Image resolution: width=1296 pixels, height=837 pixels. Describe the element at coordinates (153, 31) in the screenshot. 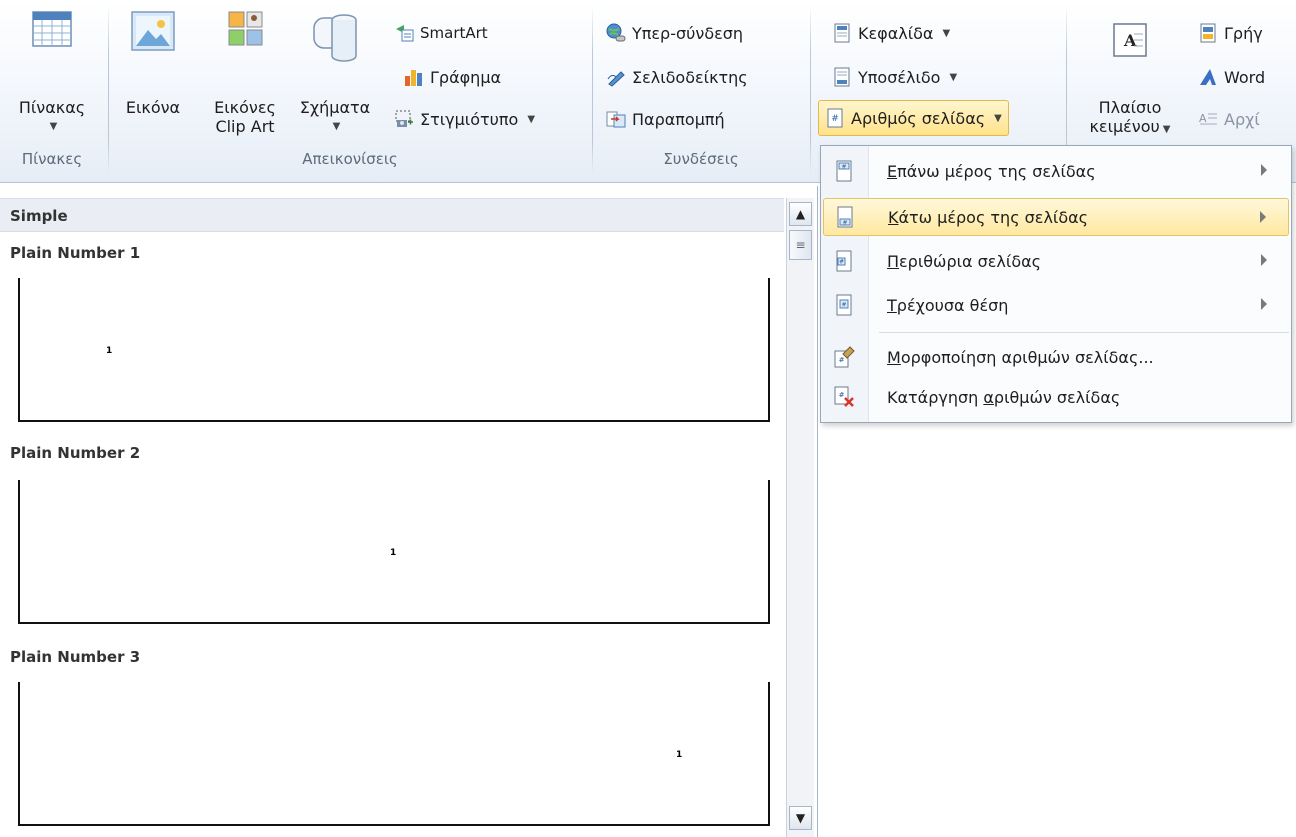

I see `picture-icon` at that location.